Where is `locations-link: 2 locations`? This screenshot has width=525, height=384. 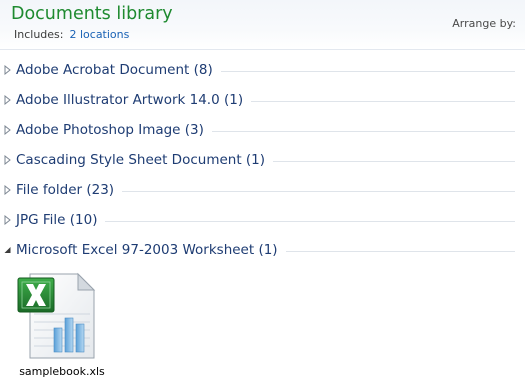
locations-link: 2 locations is located at coordinates (99, 34).